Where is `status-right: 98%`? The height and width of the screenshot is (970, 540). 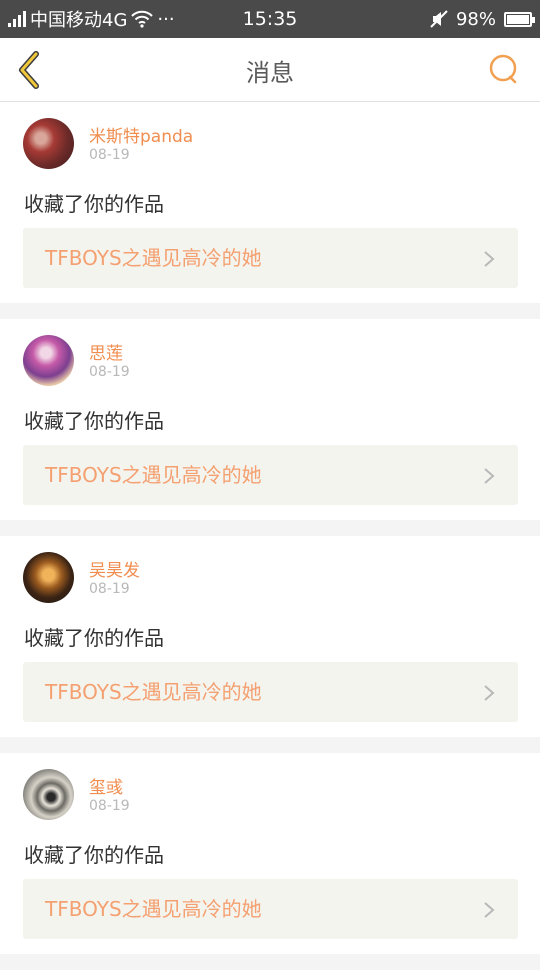
status-right: 98% is located at coordinates (482, 19).